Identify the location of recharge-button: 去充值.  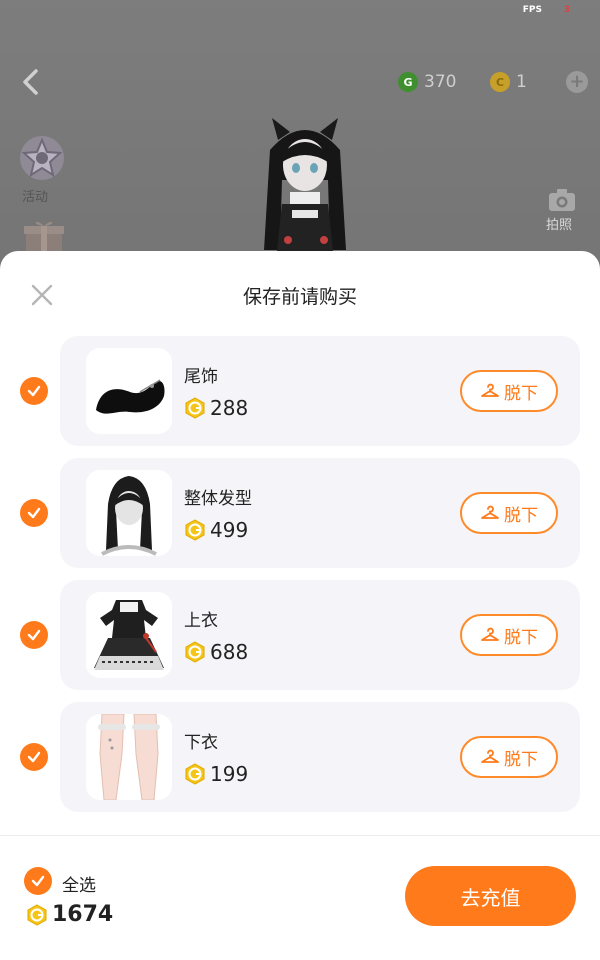
(490, 896).